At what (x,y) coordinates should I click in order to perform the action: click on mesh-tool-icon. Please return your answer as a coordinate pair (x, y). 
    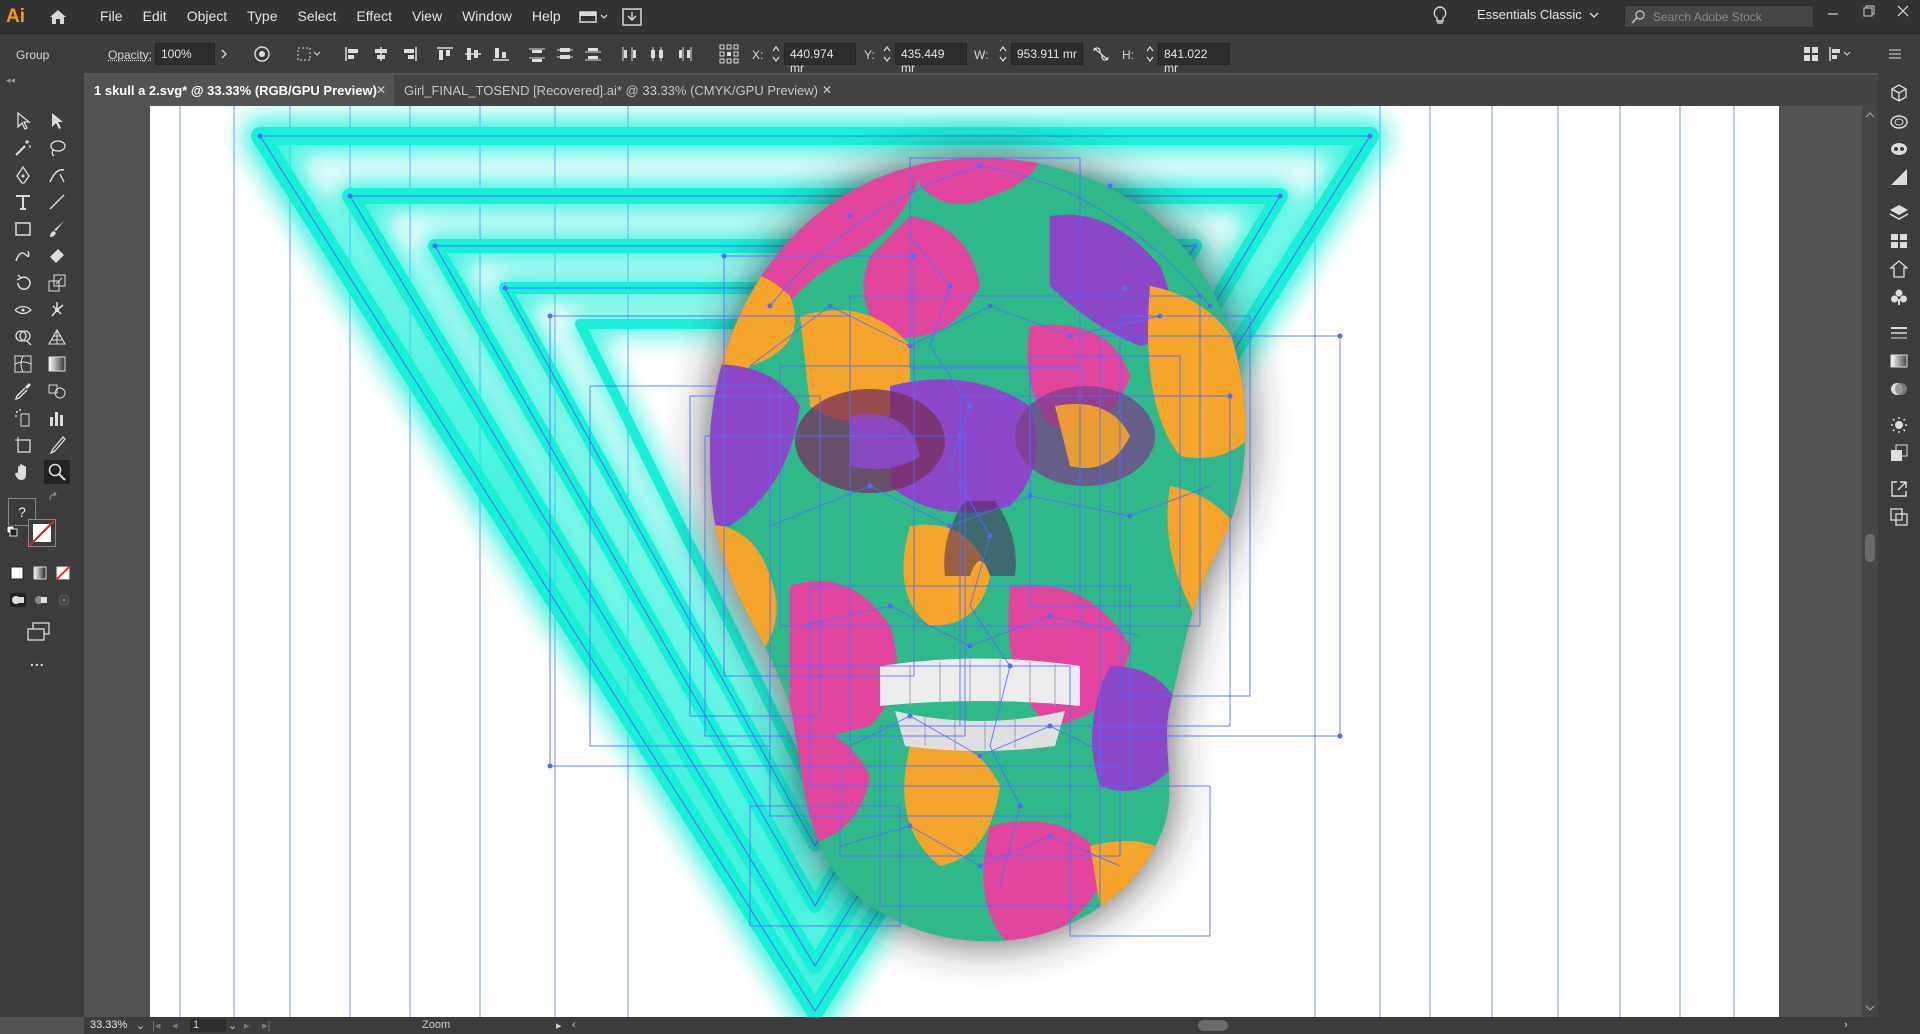
    Looking at the image, I should click on (23, 364).